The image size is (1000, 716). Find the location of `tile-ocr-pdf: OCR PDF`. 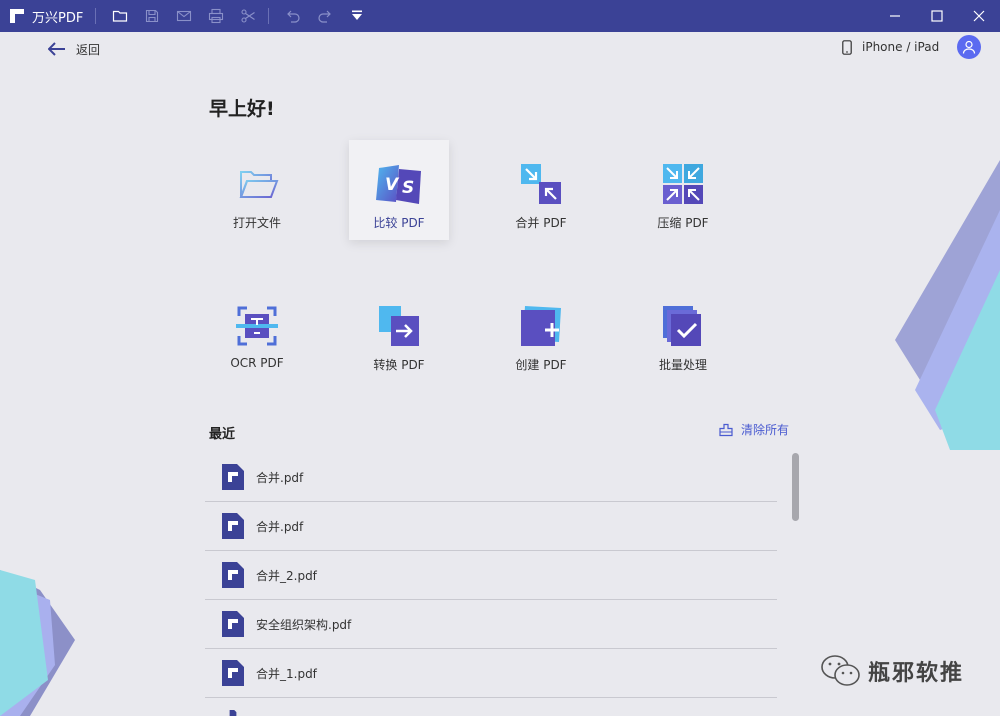

tile-ocr-pdf: OCR PDF is located at coordinates (257, 332).